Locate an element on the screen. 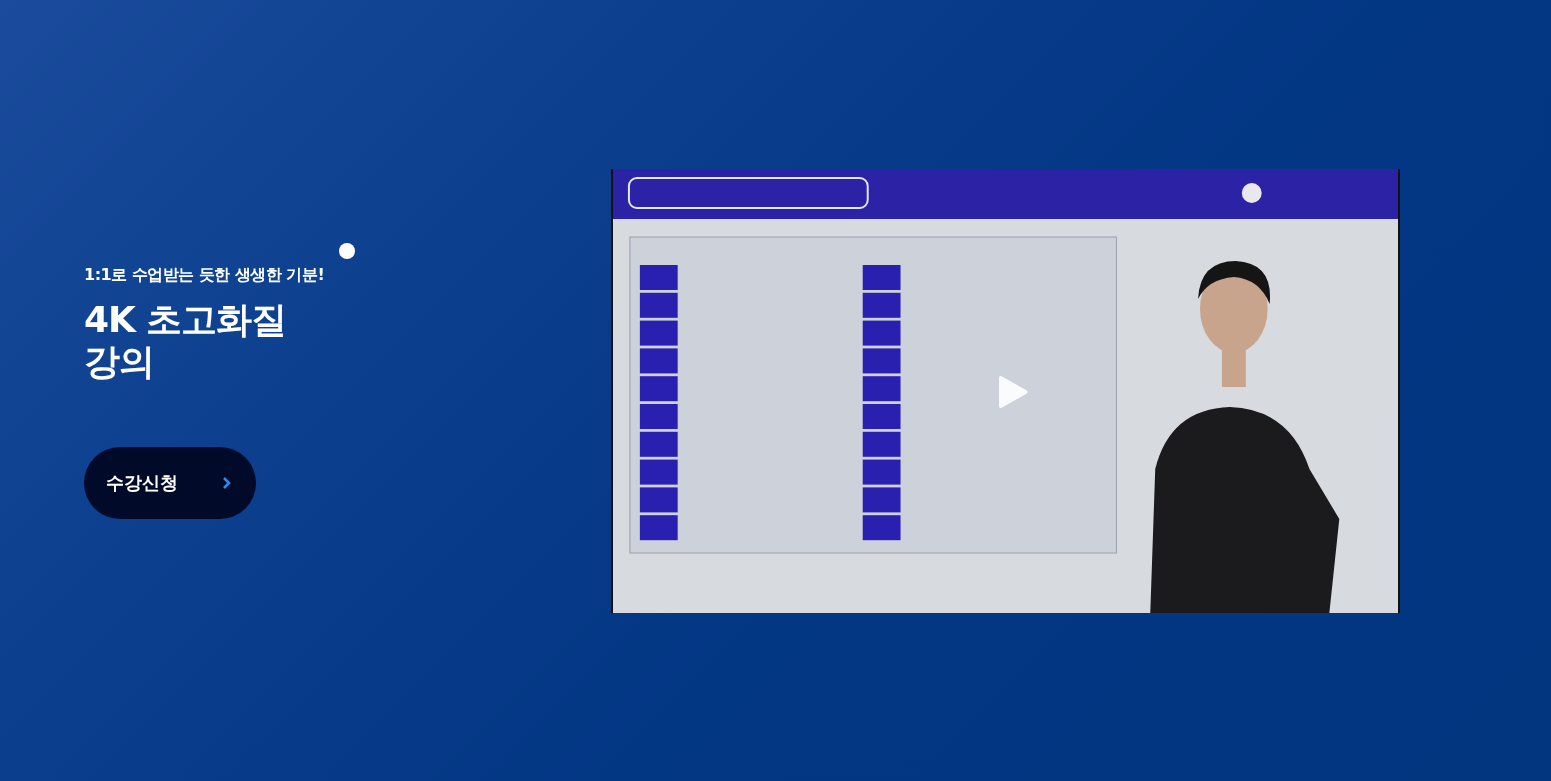  hero-subtitle: 1:1로 수업받는 듯한 생생한 기분! is located at coordinates (205, 274).